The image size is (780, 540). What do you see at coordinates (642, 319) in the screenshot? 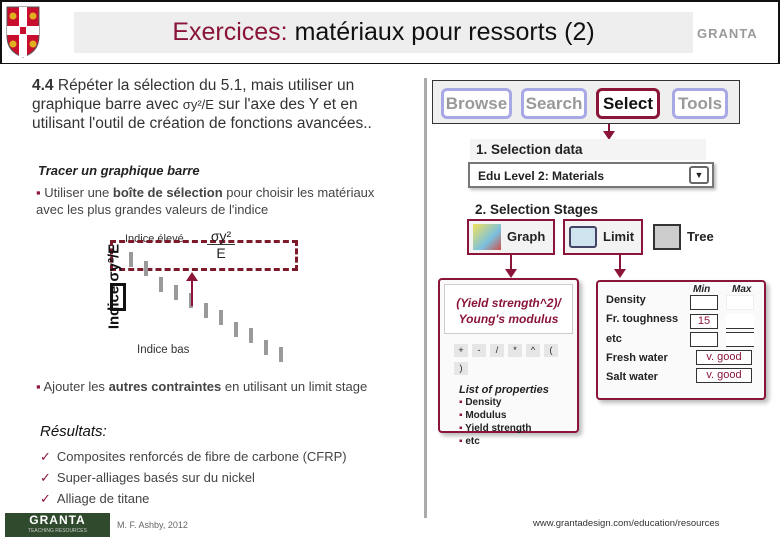
I see `limit-label-toughness: Fr. toughness` at bounding box center [642, 319].